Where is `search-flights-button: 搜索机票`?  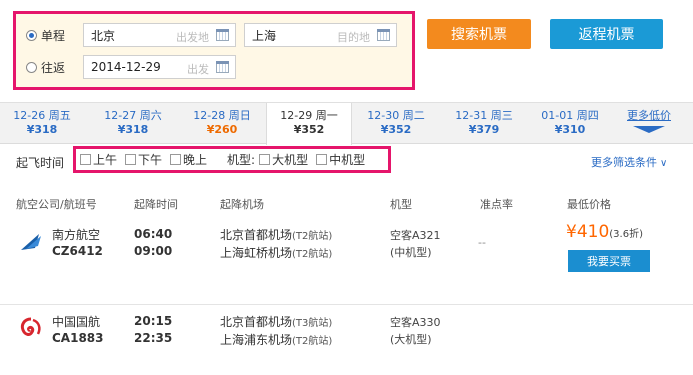
search-flights-button: 搜索机票 is located at coordinates (479, 34).